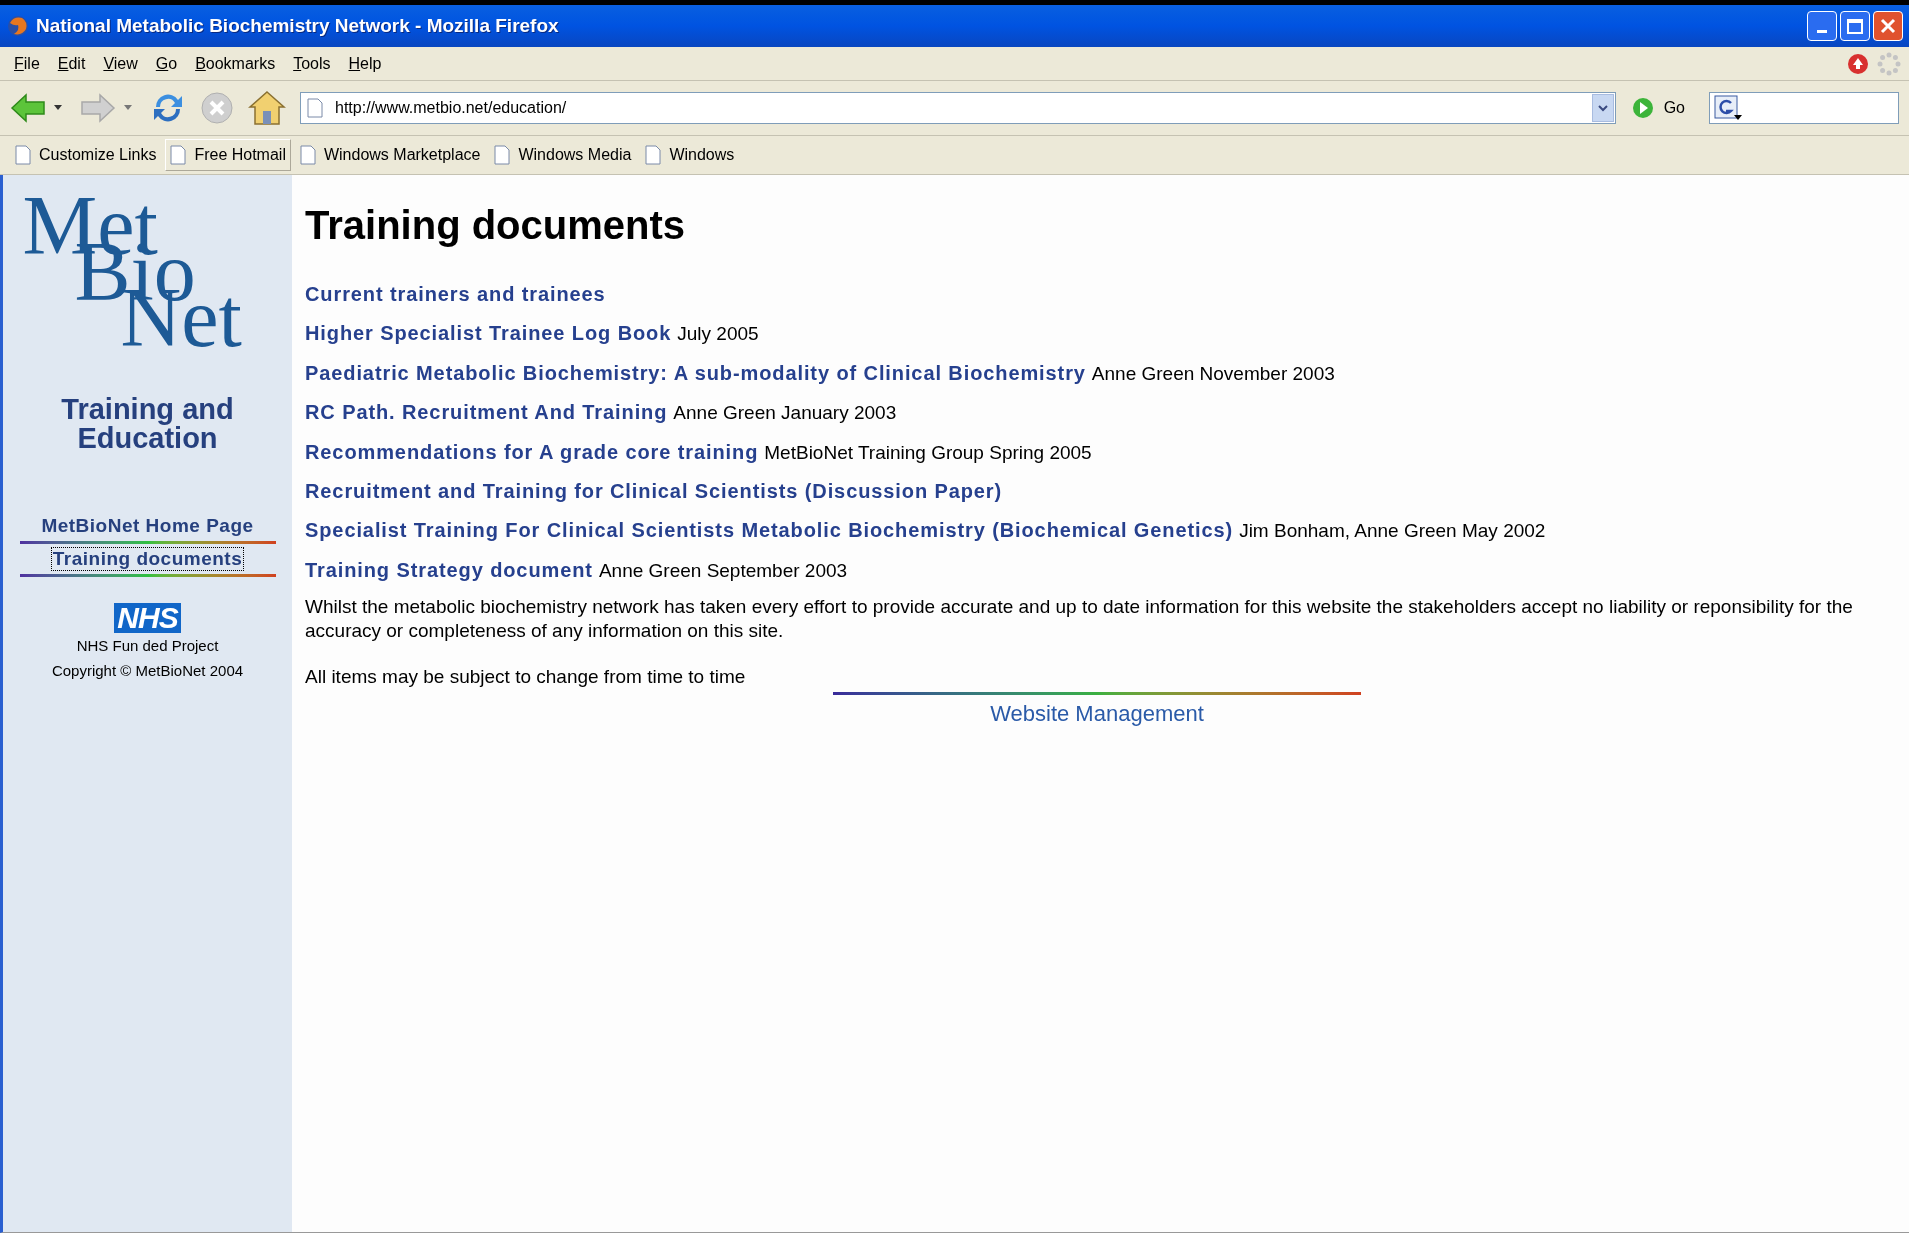 The height and width of the screenshot is (1233, 1909). What do you see at coordinates (228, 155) in the screenshot?
I see `bookmark-link: Free Hotmail` at bounding box center [228, 155].